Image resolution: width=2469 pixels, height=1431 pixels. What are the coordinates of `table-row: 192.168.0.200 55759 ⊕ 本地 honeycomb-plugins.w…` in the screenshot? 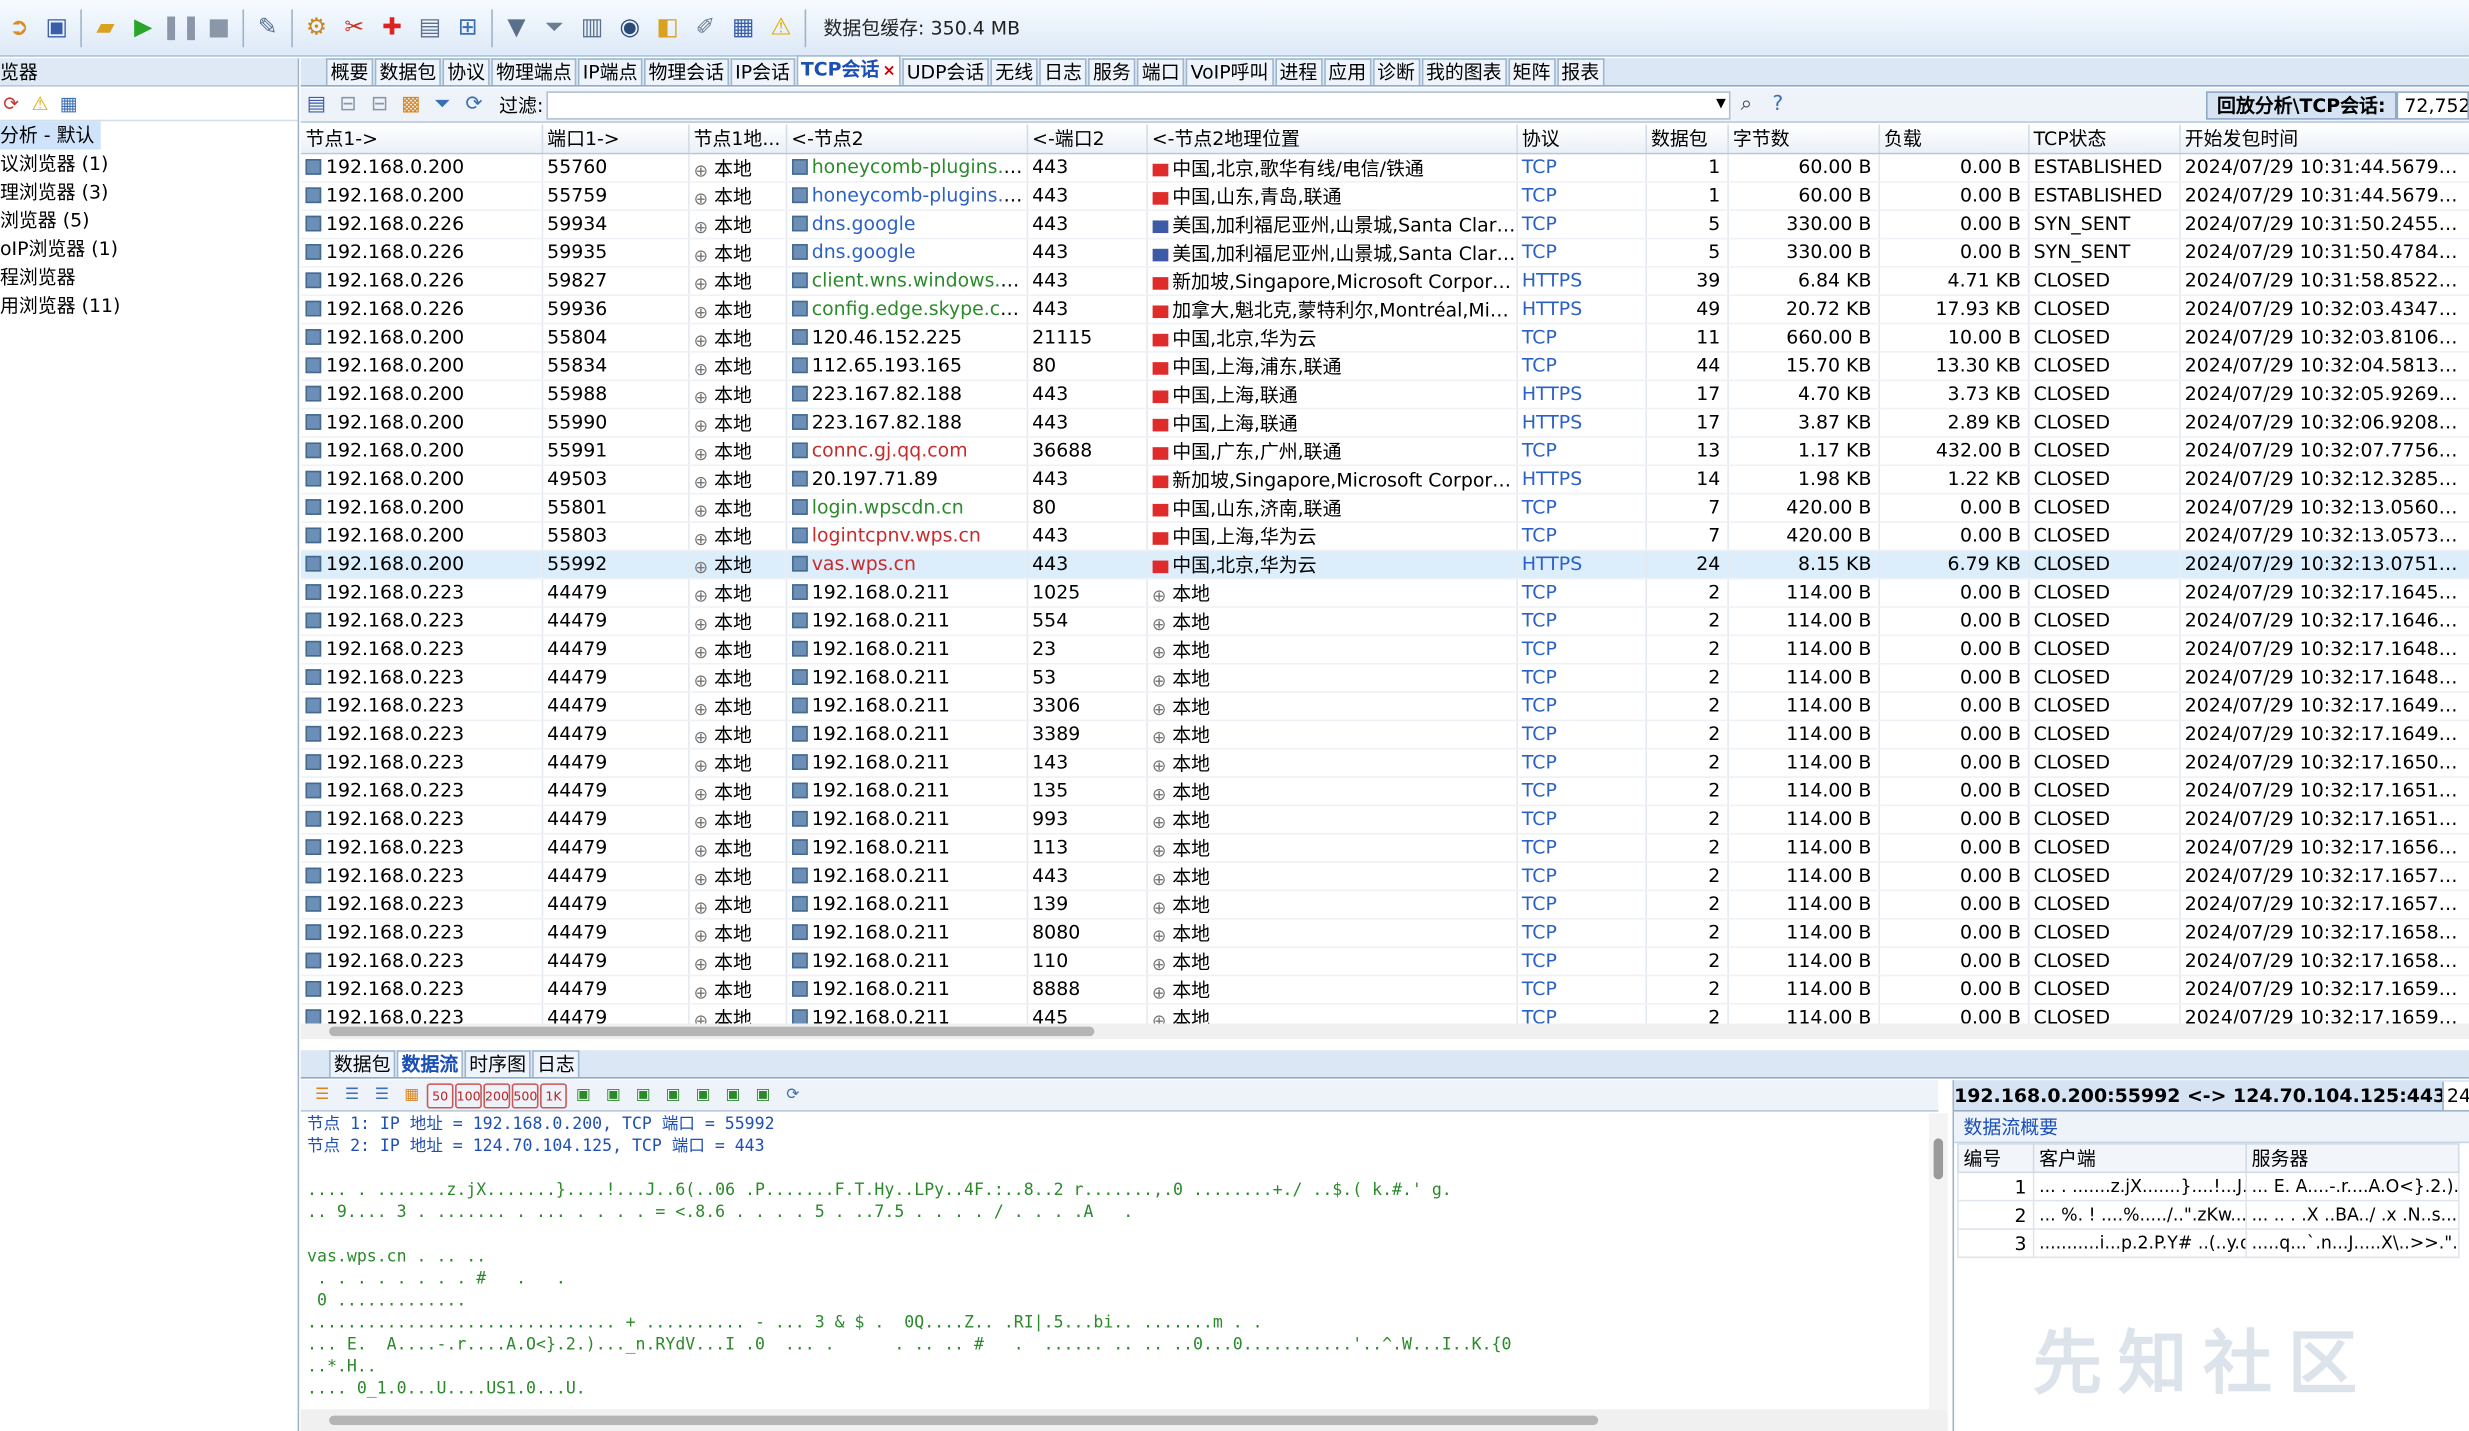 It's located at (1384, 196).